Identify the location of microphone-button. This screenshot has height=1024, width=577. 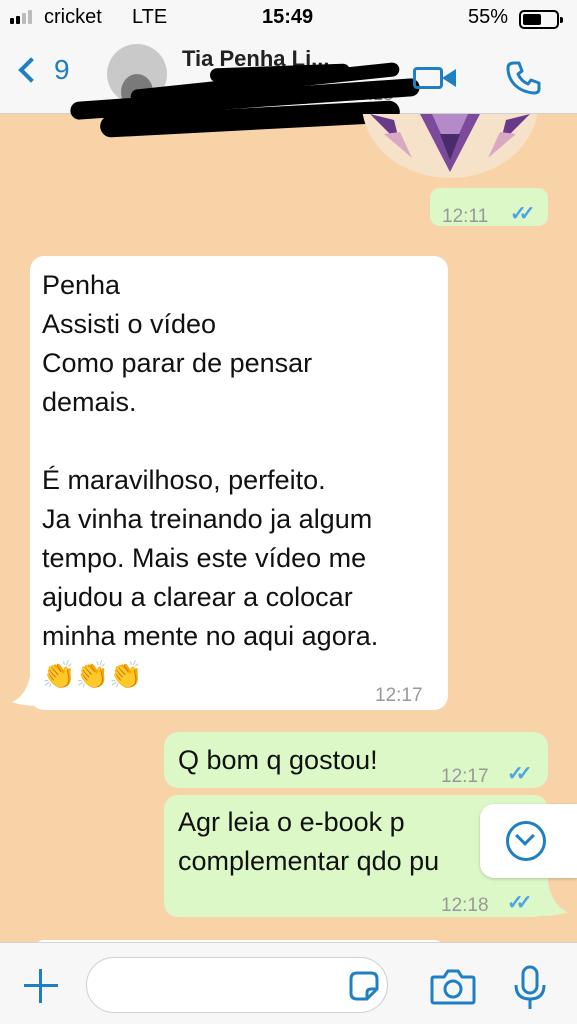
(530, 988).